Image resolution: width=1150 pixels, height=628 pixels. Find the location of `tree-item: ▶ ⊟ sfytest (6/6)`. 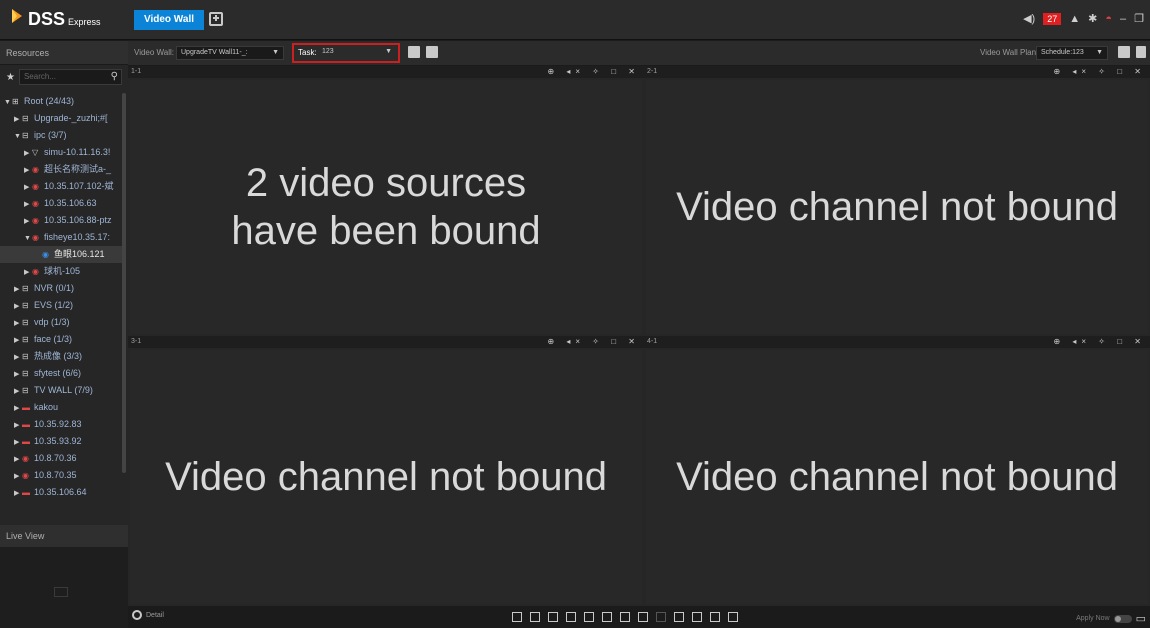

tree-item: ▶ ⊟ sfytest (6/6) is located at coordinates (62, 373).